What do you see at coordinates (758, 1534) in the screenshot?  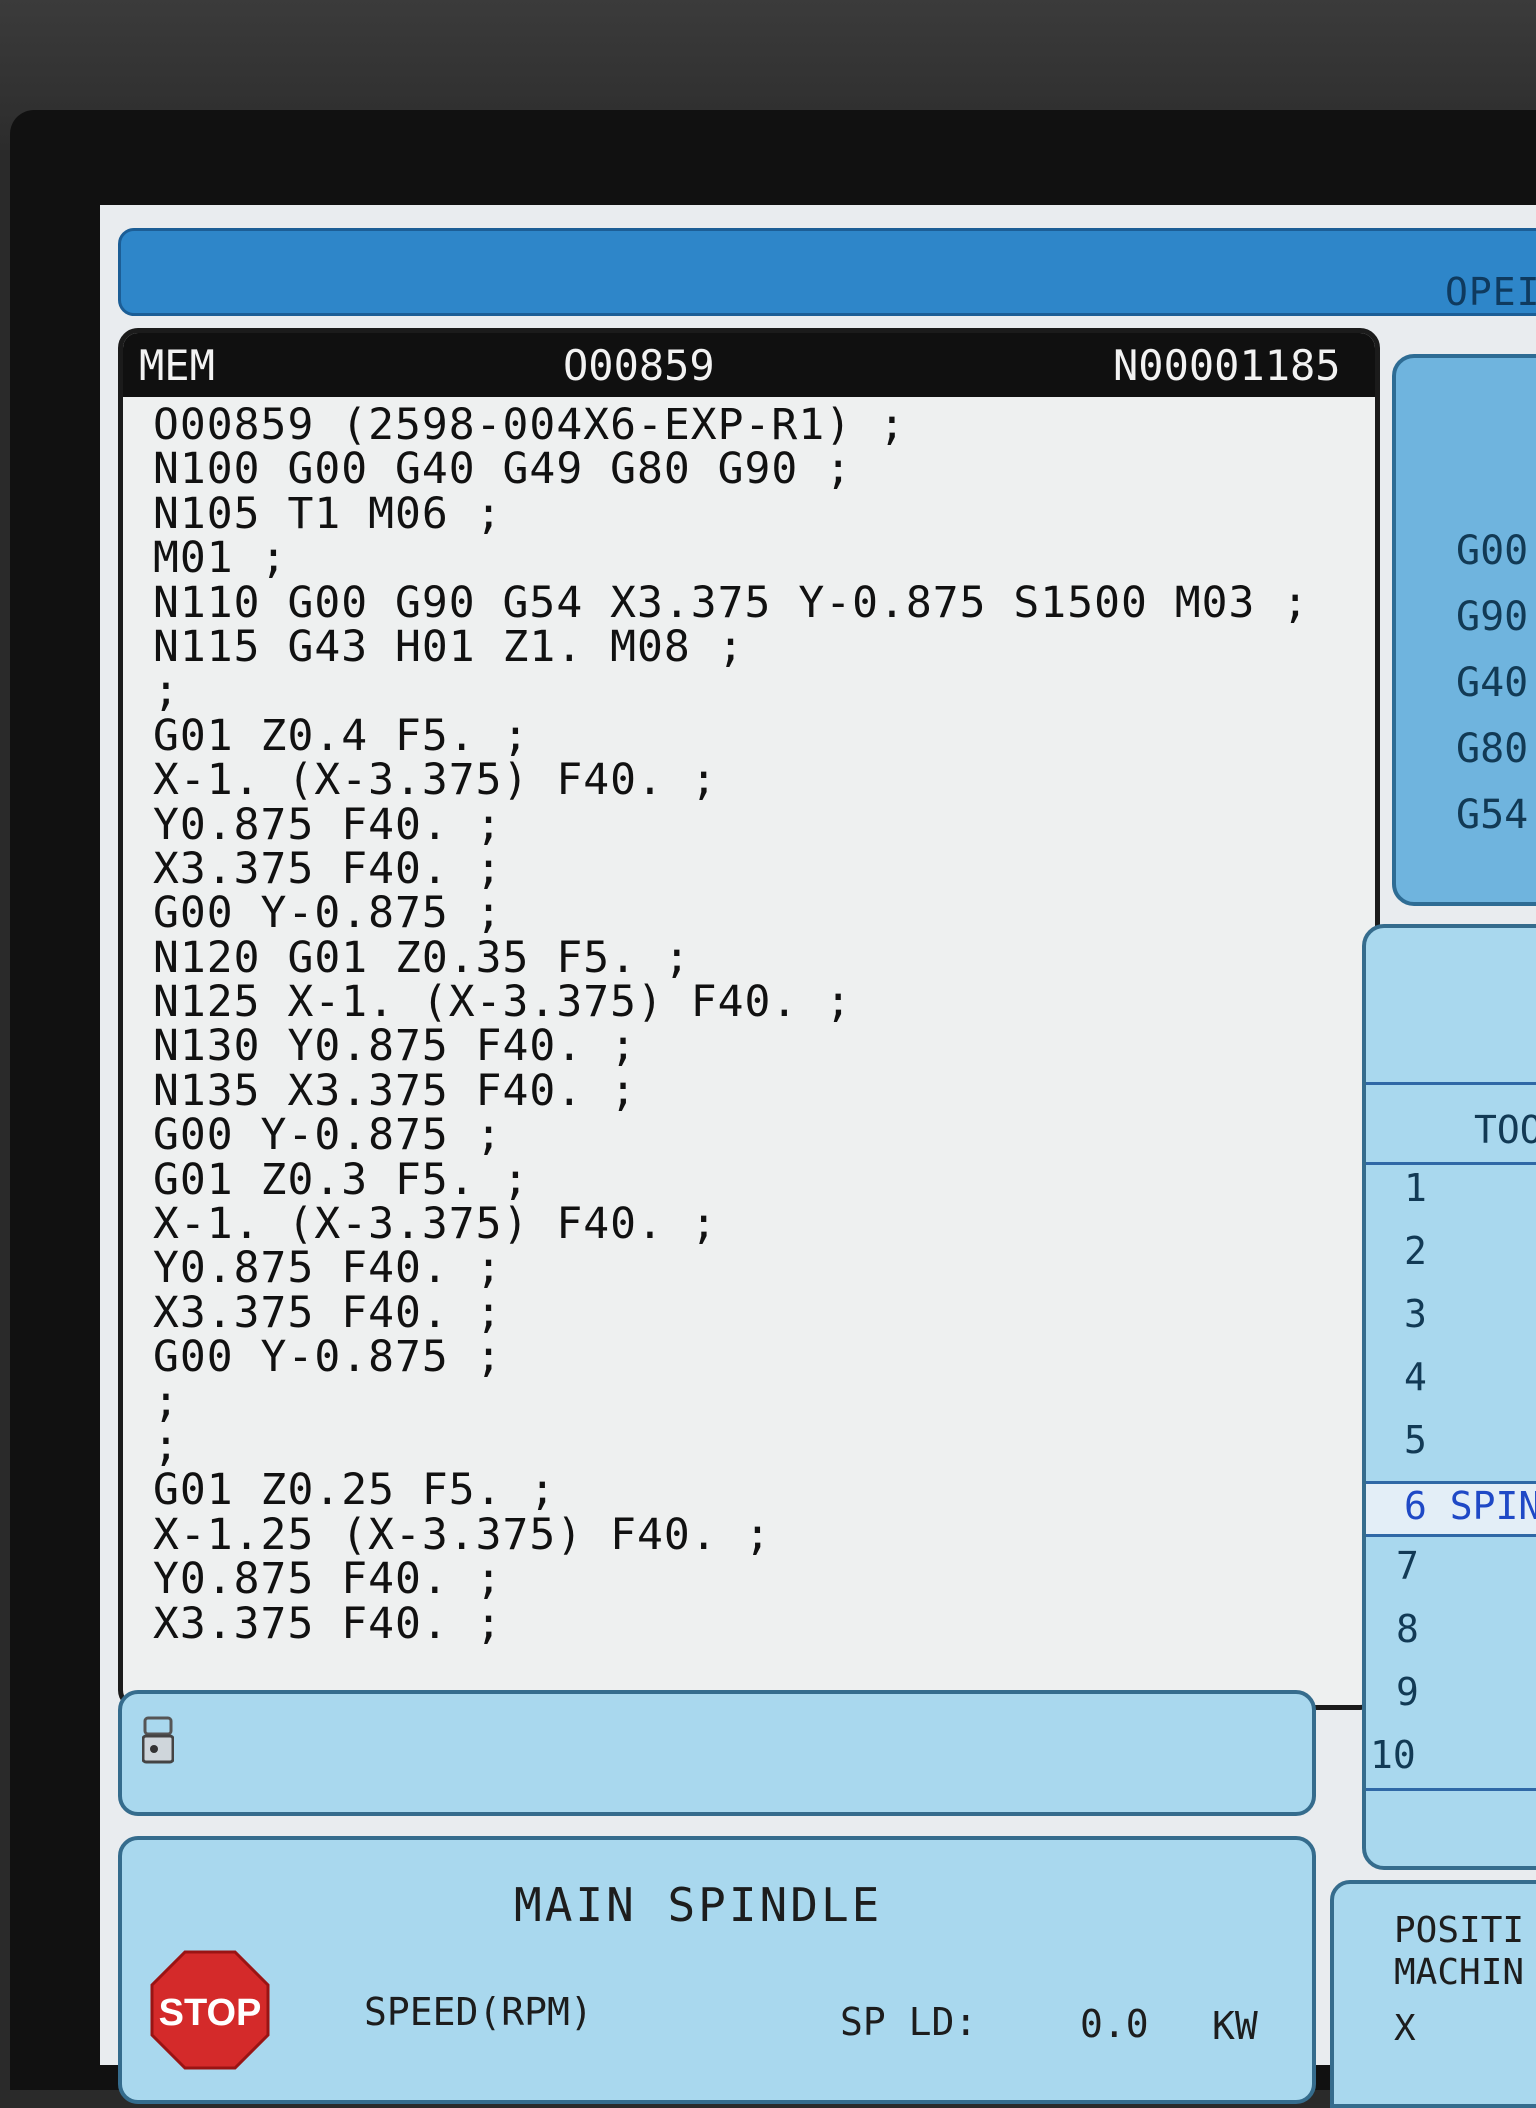 I see `program-line: X-1.25 (X-3.375) F40. ;` at bounding box center [758, 1534].